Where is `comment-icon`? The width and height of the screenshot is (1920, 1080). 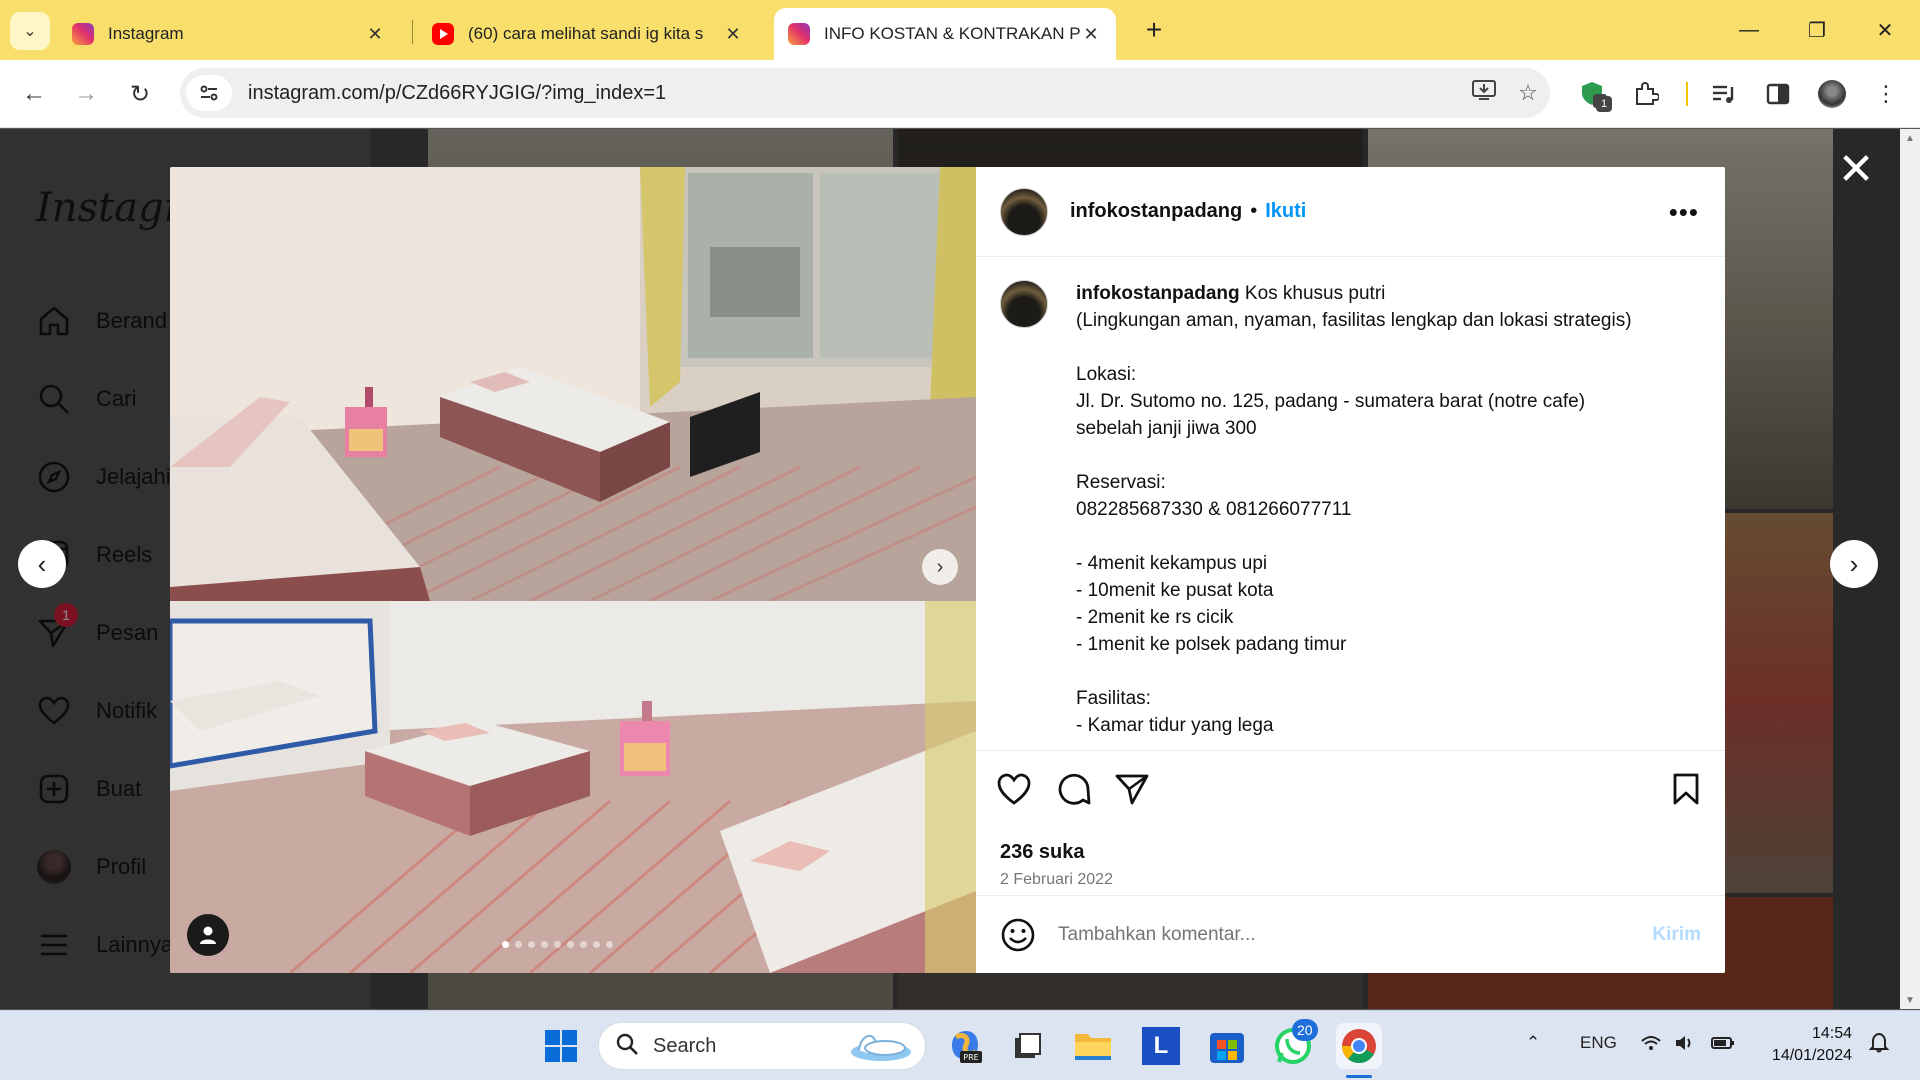
comment-icon is located at coordinates (1074, 789).